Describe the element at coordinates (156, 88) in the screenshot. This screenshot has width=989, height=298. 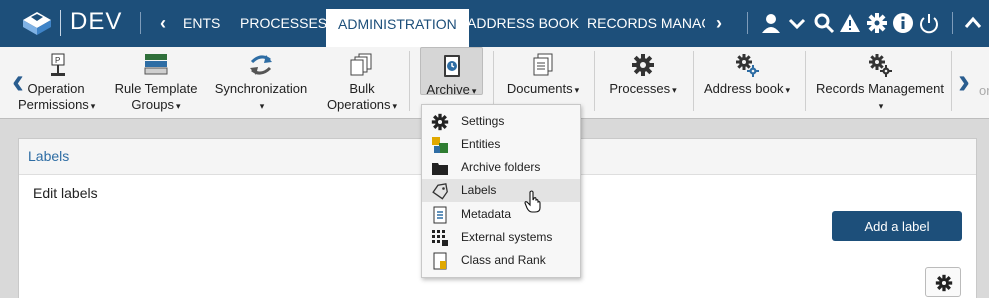
I see `ribbon-item-label-line1: Rule Template` at that location.